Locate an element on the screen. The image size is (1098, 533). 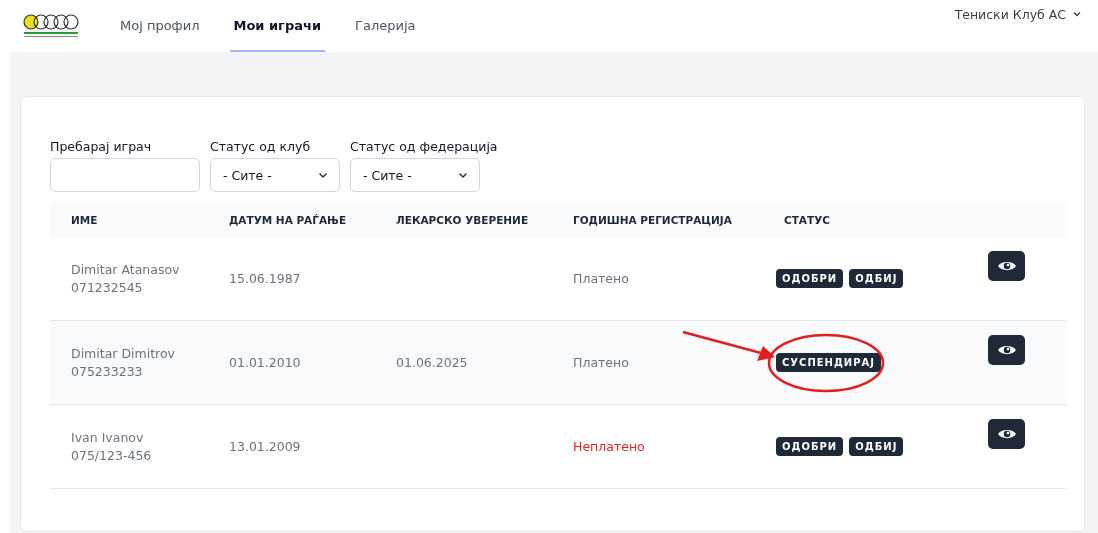
column-header: СТАТУС is located at coordinates (807, 219).